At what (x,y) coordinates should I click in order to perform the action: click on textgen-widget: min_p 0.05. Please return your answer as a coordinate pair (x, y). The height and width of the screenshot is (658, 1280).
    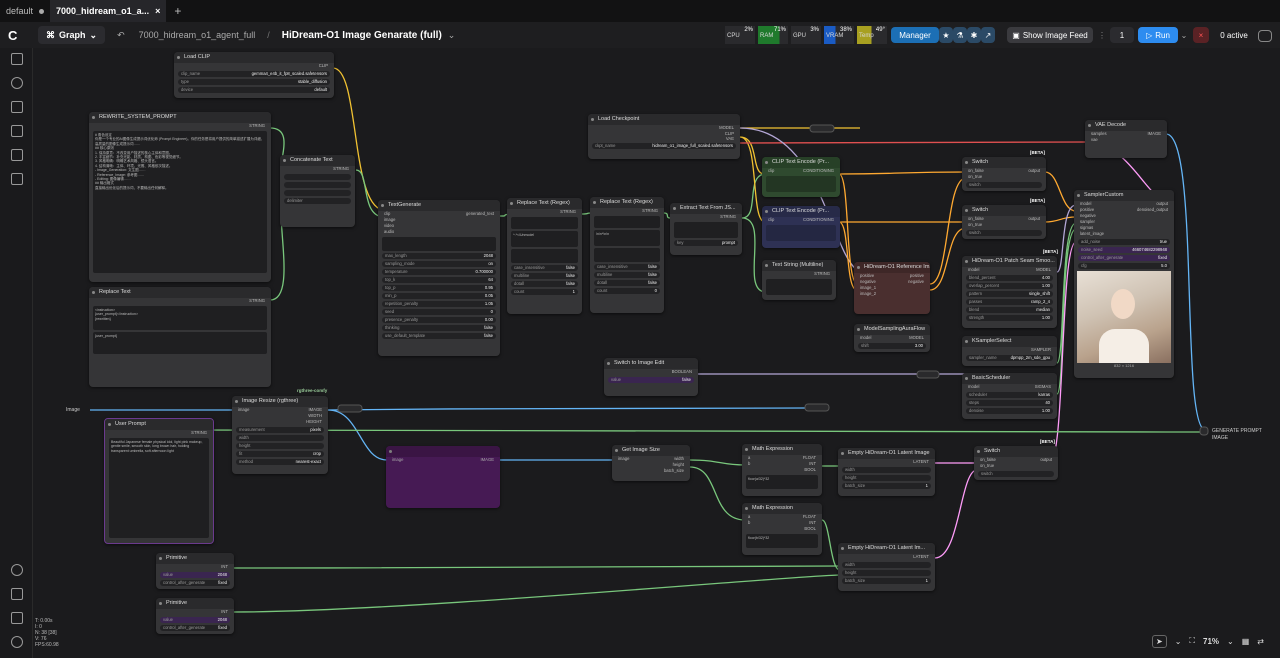
    Looking at the image, I should click on (439, 296).